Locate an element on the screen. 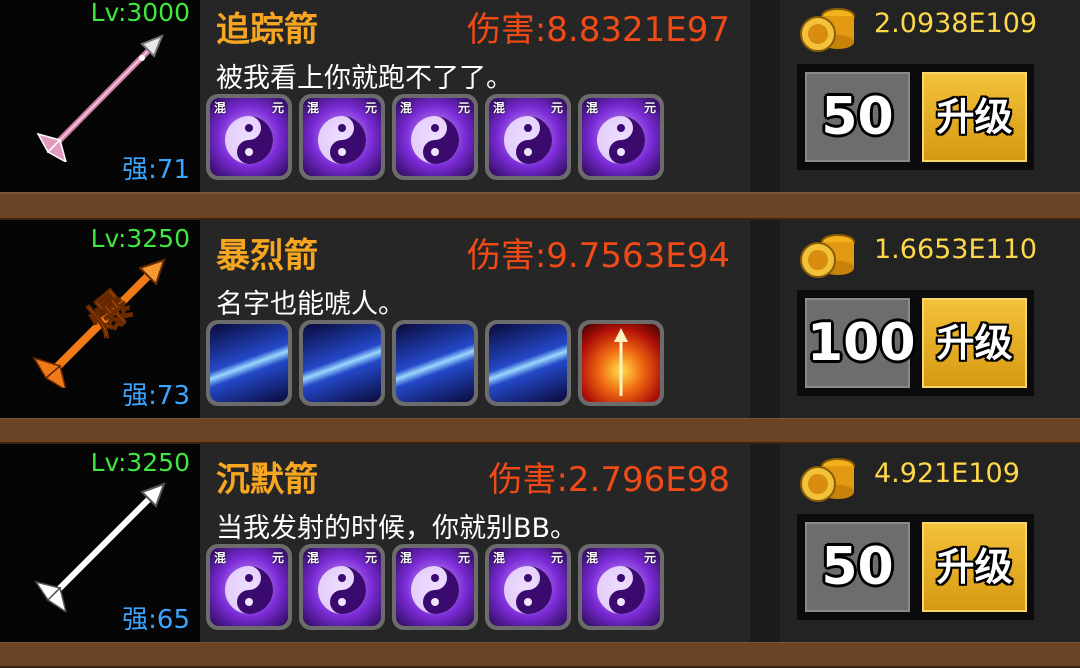  weapon-icon-panel: Lv:3000 强:71 is located at coordinates (100, 96).